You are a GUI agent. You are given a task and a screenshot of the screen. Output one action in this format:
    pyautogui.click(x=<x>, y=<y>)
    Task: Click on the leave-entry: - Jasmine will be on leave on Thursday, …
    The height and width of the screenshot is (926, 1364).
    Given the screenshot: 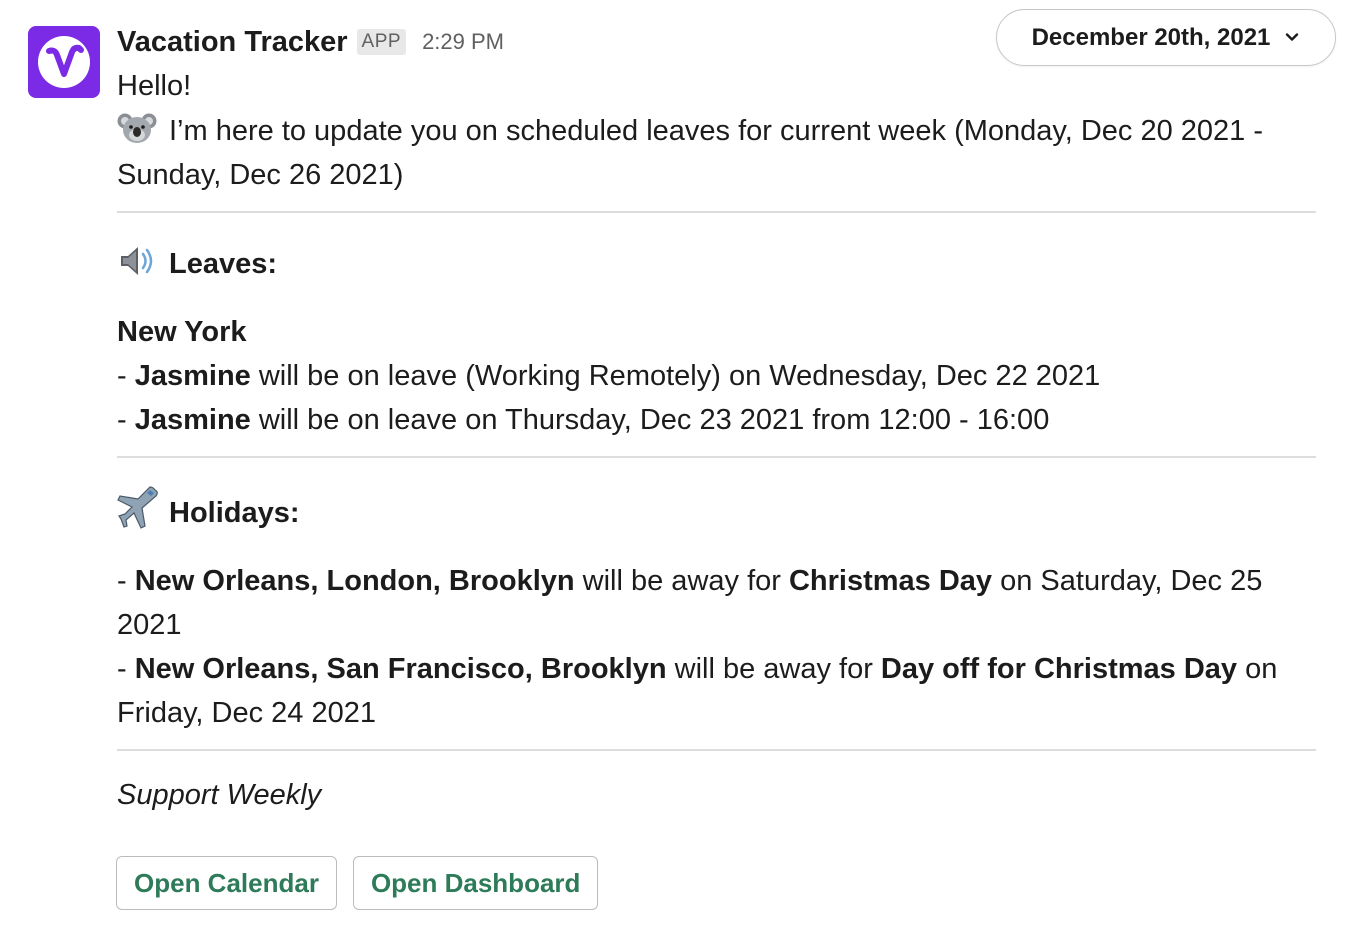 What is the action you would take?
    pyautogui.click(x=583, y=420)
    